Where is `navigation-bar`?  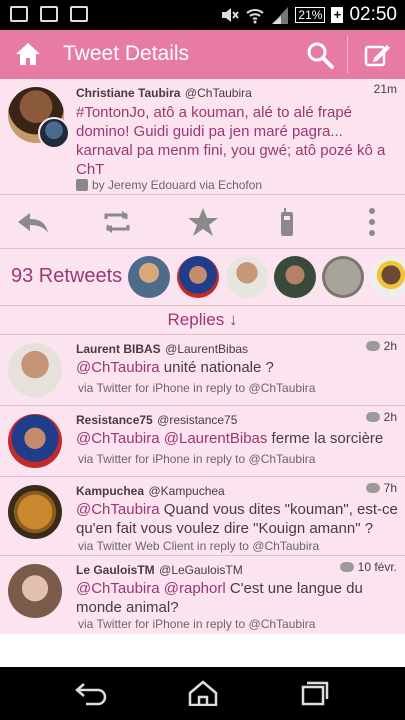
navigation-bar is located at coordinates (202, 693).